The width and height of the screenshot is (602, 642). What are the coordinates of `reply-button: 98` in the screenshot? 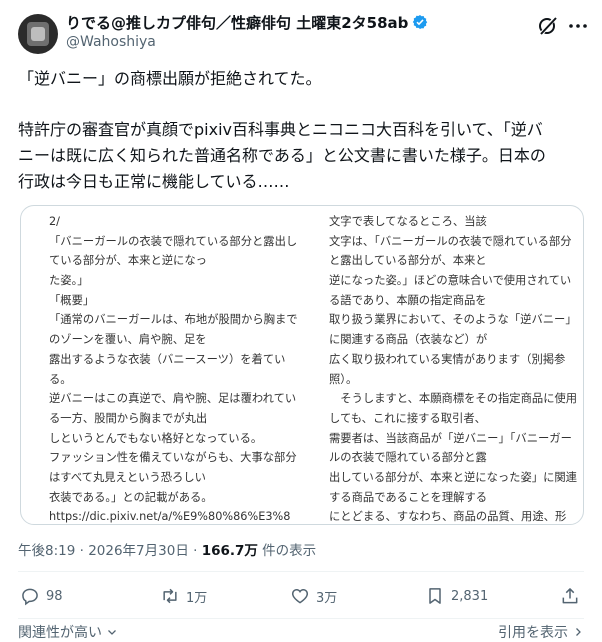 It's located at (41, 596).